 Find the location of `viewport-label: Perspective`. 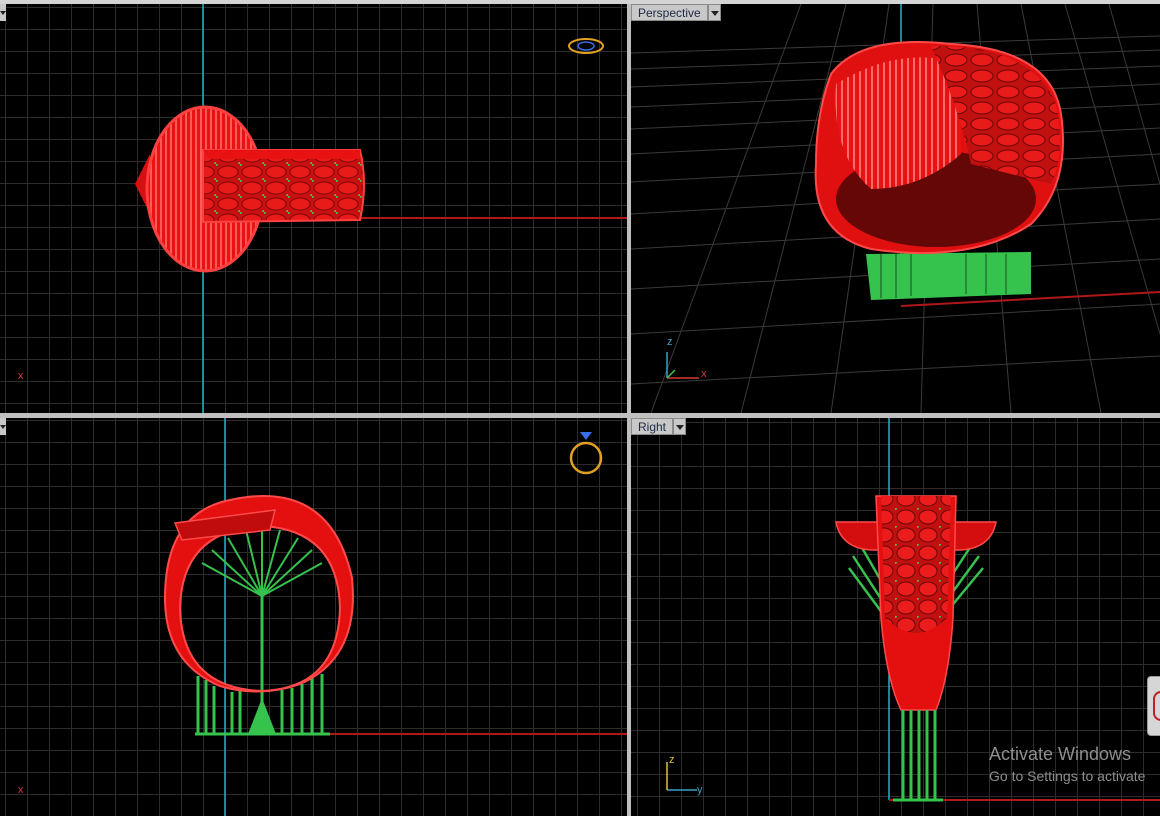

viewport-label: Perspective is located at coordinates (669, 13).